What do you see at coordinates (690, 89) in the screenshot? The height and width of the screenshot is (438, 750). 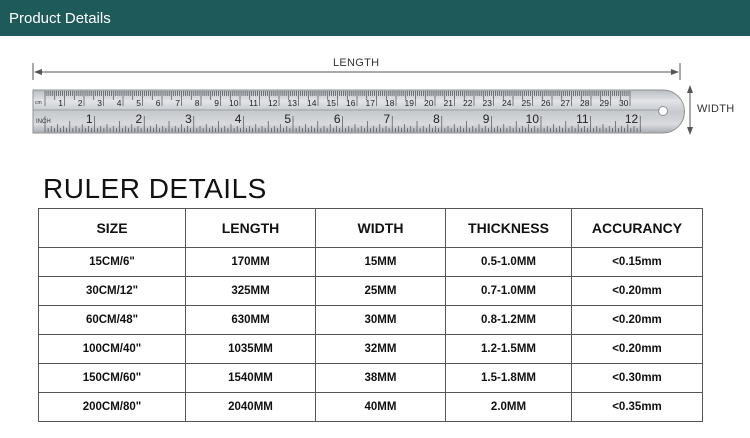 I see `width-arrow-top-head` at bounding box center [690, 89].